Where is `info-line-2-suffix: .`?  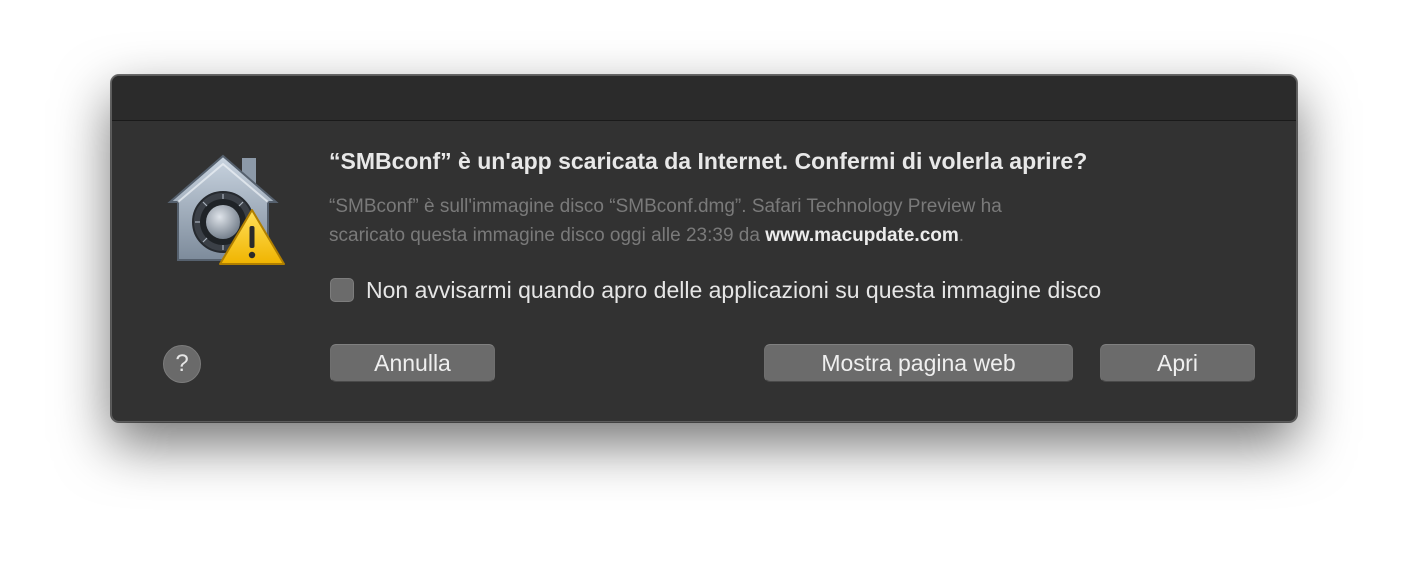 info-line-2-suffix: . is located at coordinates (961, 235).